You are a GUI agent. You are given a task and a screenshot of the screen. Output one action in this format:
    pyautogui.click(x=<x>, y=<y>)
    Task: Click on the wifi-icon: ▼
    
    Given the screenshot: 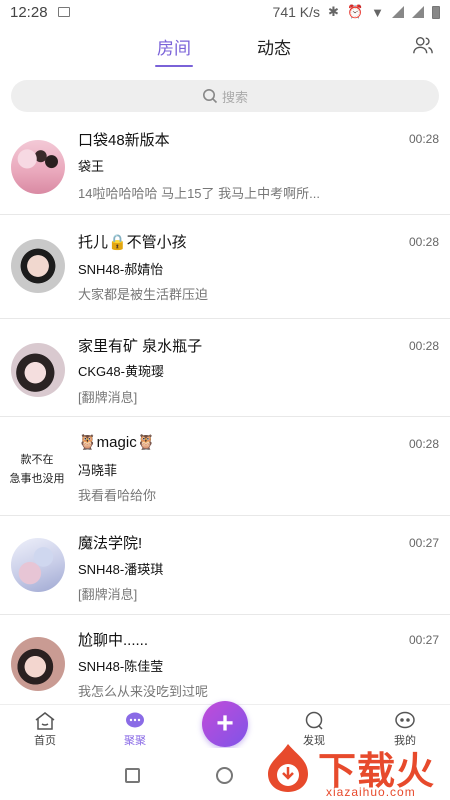 What is the action you would take?
    pyautogui.click(x=377, y=12)
    